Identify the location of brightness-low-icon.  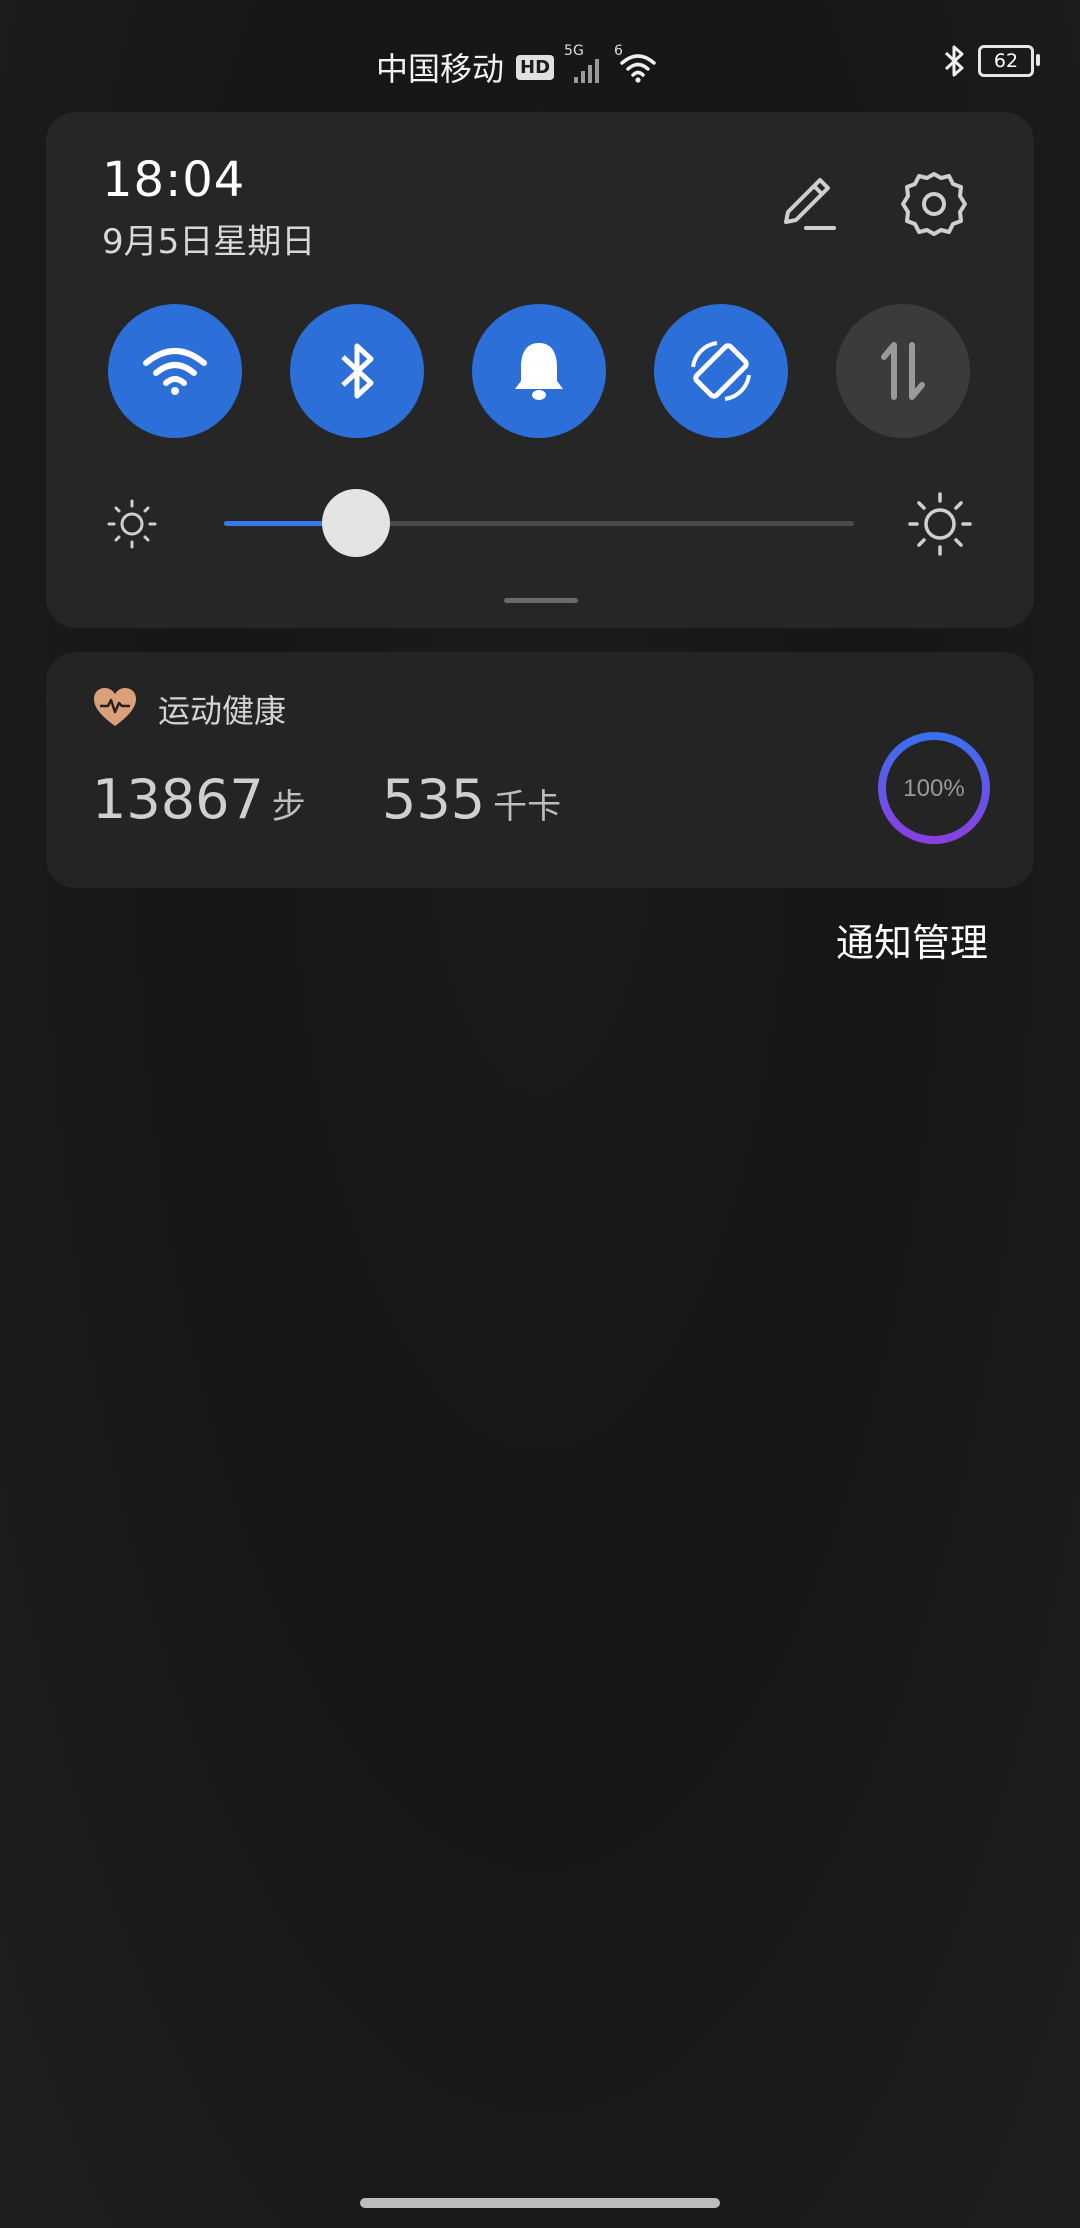
(132, 524).